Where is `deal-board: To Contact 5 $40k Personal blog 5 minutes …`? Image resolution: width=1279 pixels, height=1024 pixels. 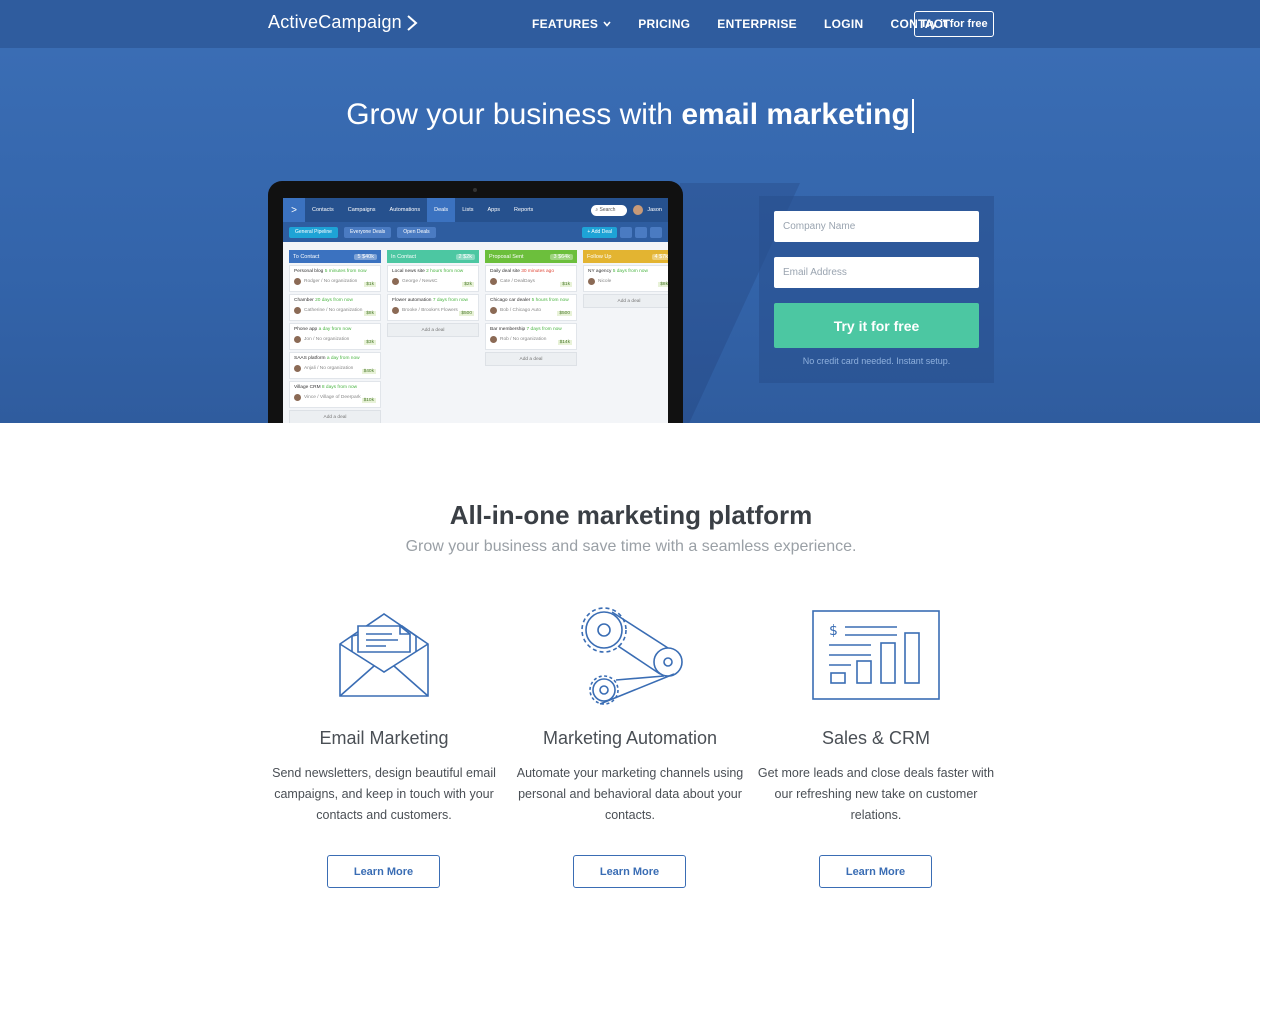
deal-board: To Contact 5 $40k Personal blog 5 minutes … is located at coordinates (475, 332).